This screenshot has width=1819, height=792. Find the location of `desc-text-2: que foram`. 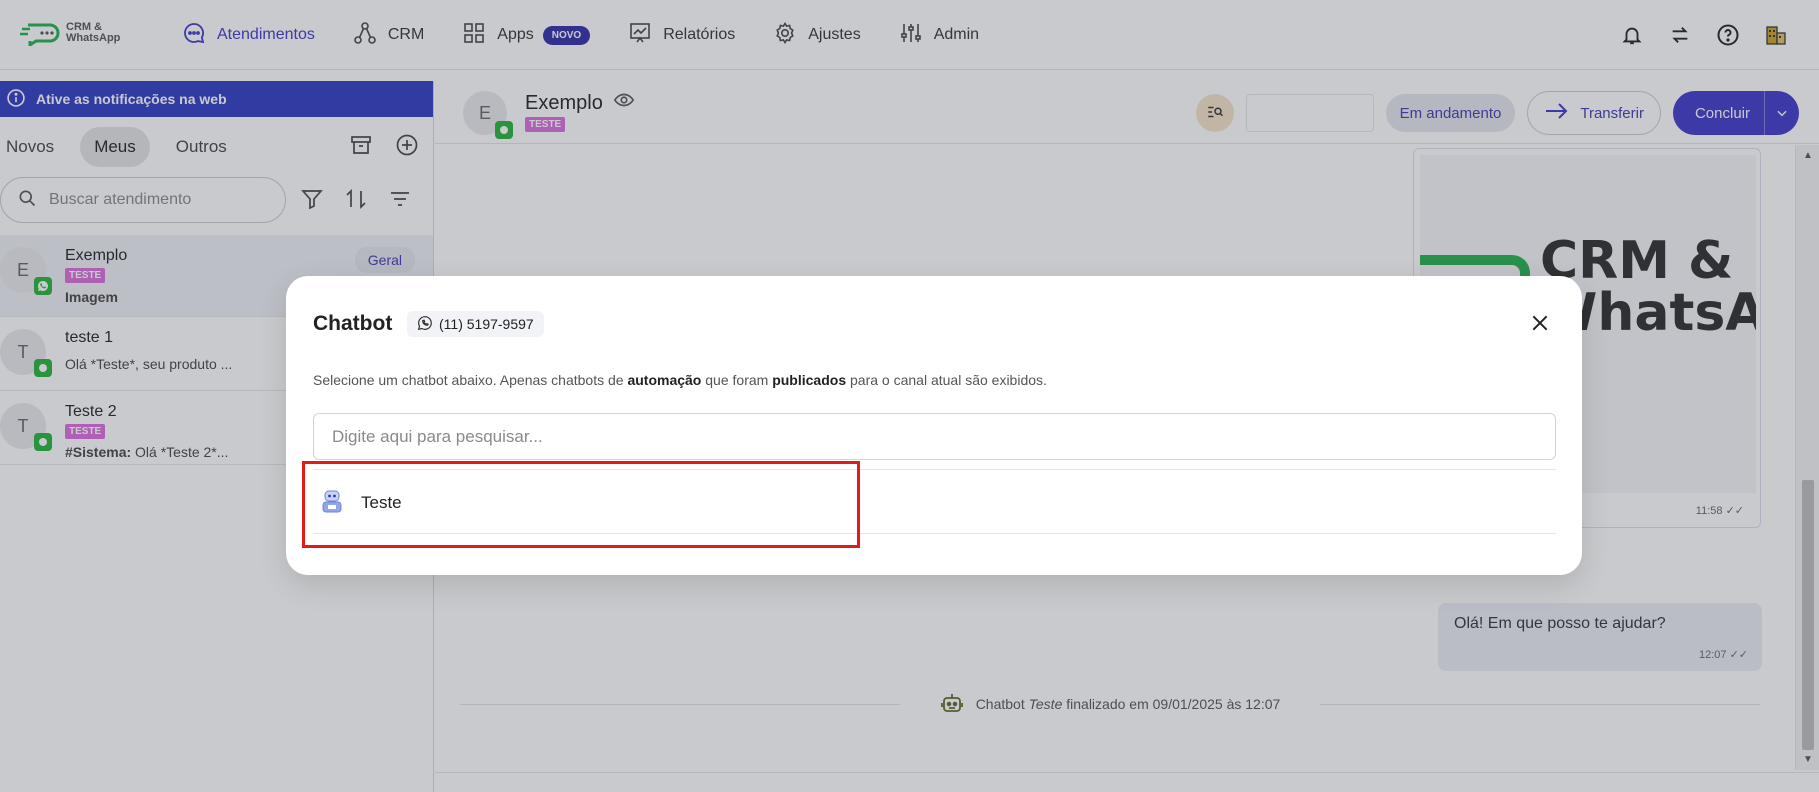

desc-text-2: que foram is located at coordinates (737, 380).